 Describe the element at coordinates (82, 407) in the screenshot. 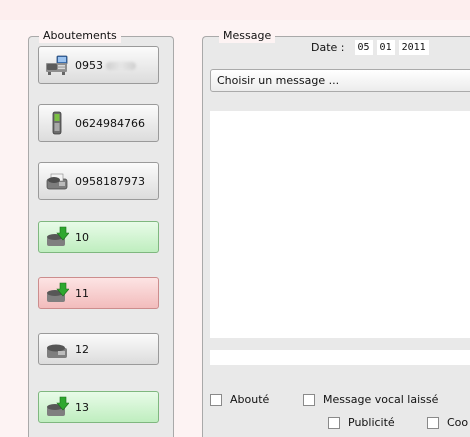

I see `line-button-label: 13` at that location.